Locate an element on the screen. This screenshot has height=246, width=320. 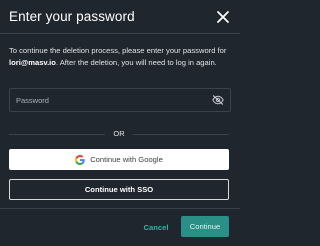
or-line-left is located at coordinates (57, 134).